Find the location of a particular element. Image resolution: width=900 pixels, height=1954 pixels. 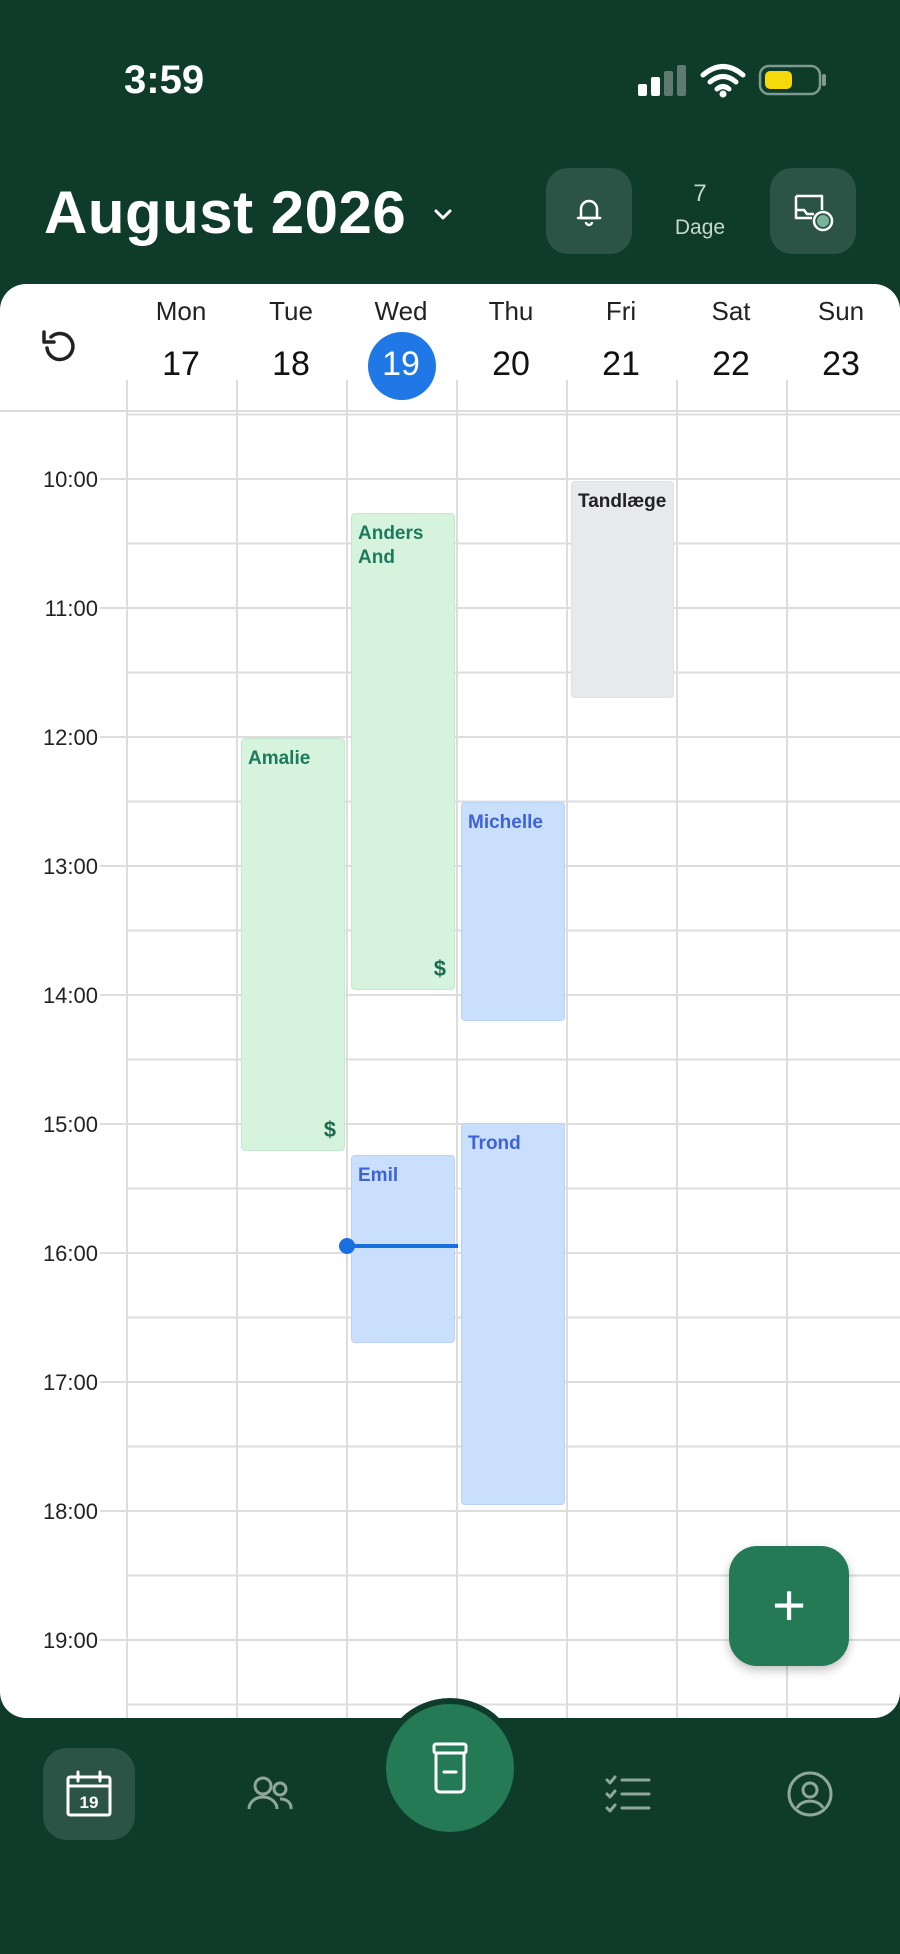

nav-calendar: 19 is located at coordinates (89, 1794).